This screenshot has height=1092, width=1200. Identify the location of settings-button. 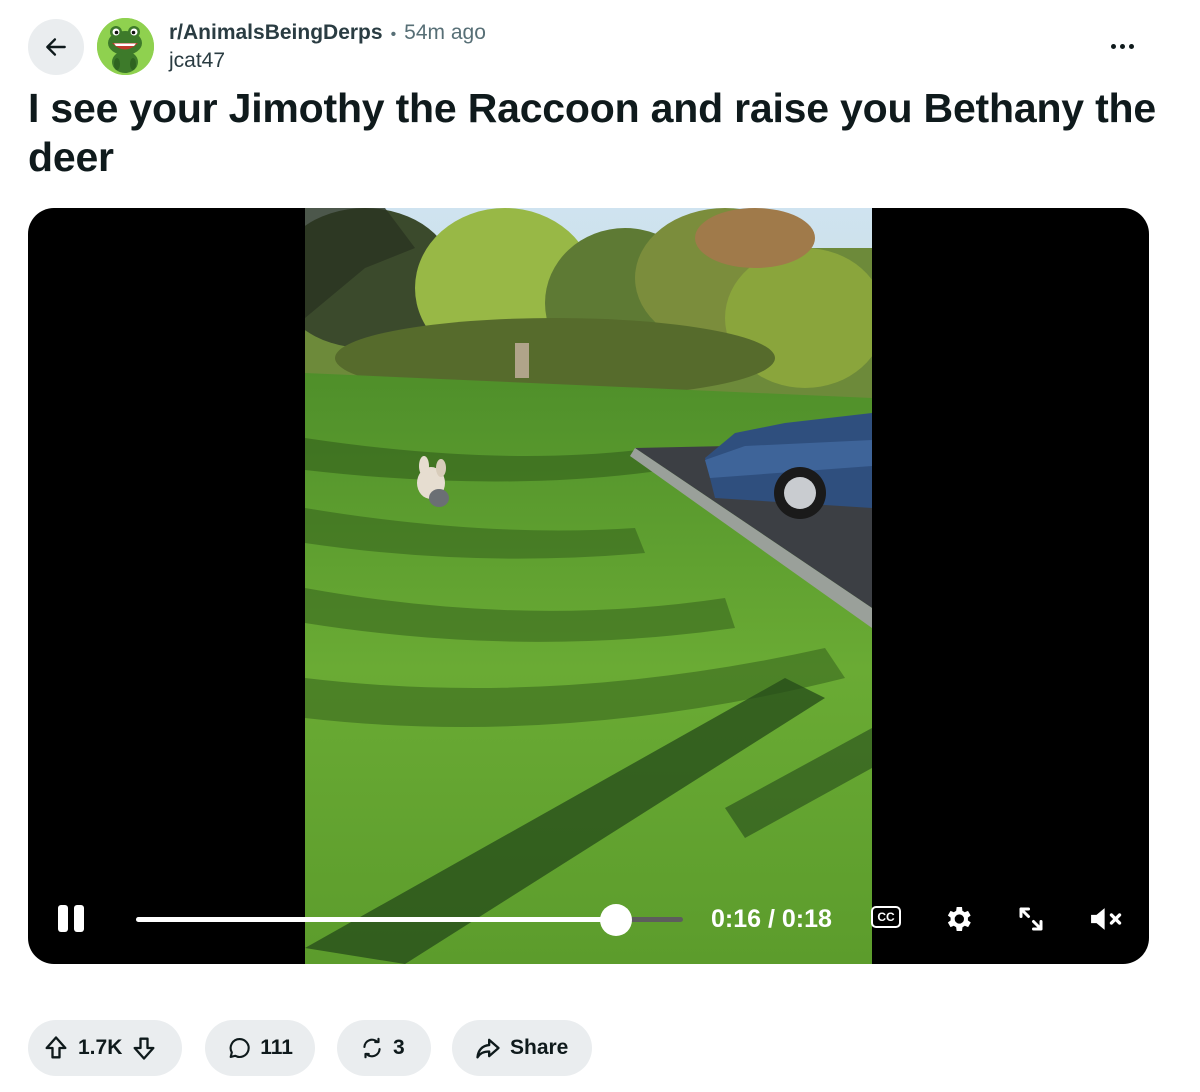
(958, 919).